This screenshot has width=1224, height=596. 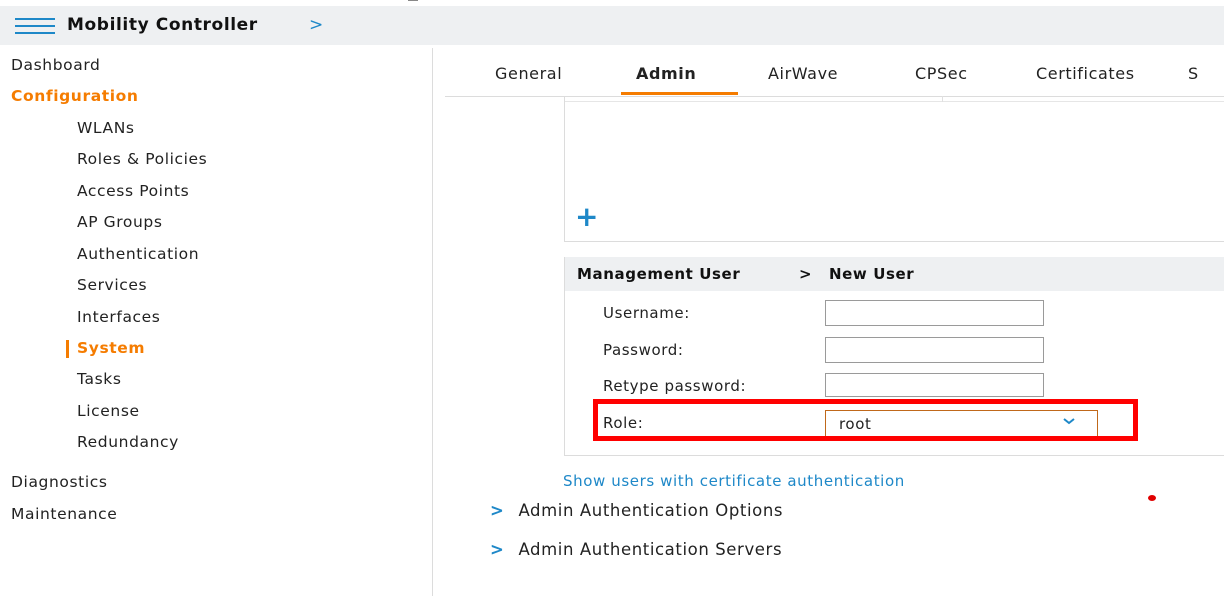 I want to click on annotation-dot, so click(x=1152, y=498).